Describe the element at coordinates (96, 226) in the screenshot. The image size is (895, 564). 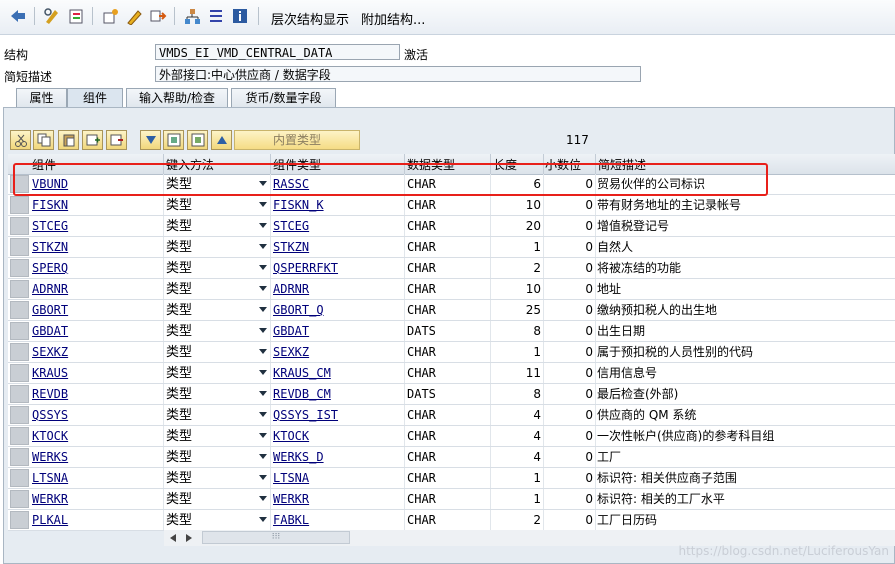
I see `component-name: STCEG` at that location.